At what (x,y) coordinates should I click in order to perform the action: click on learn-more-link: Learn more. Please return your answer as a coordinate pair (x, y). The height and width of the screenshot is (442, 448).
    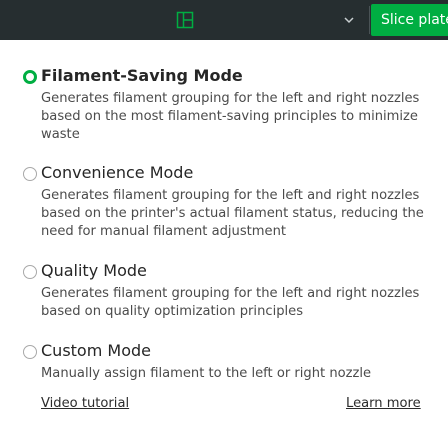
    Looking at the image, I should click on (383, 404).